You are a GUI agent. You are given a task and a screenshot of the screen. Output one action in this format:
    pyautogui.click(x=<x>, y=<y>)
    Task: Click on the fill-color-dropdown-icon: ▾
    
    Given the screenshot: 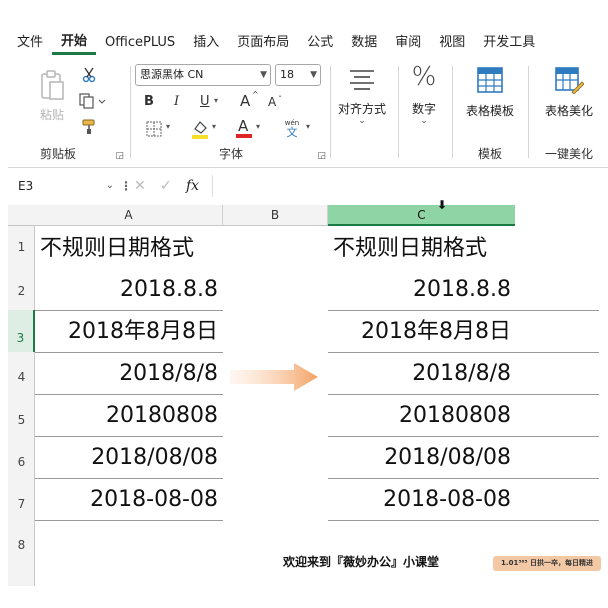 What is the action you would take?
    pyautogui.click(x=214, y=126)
    